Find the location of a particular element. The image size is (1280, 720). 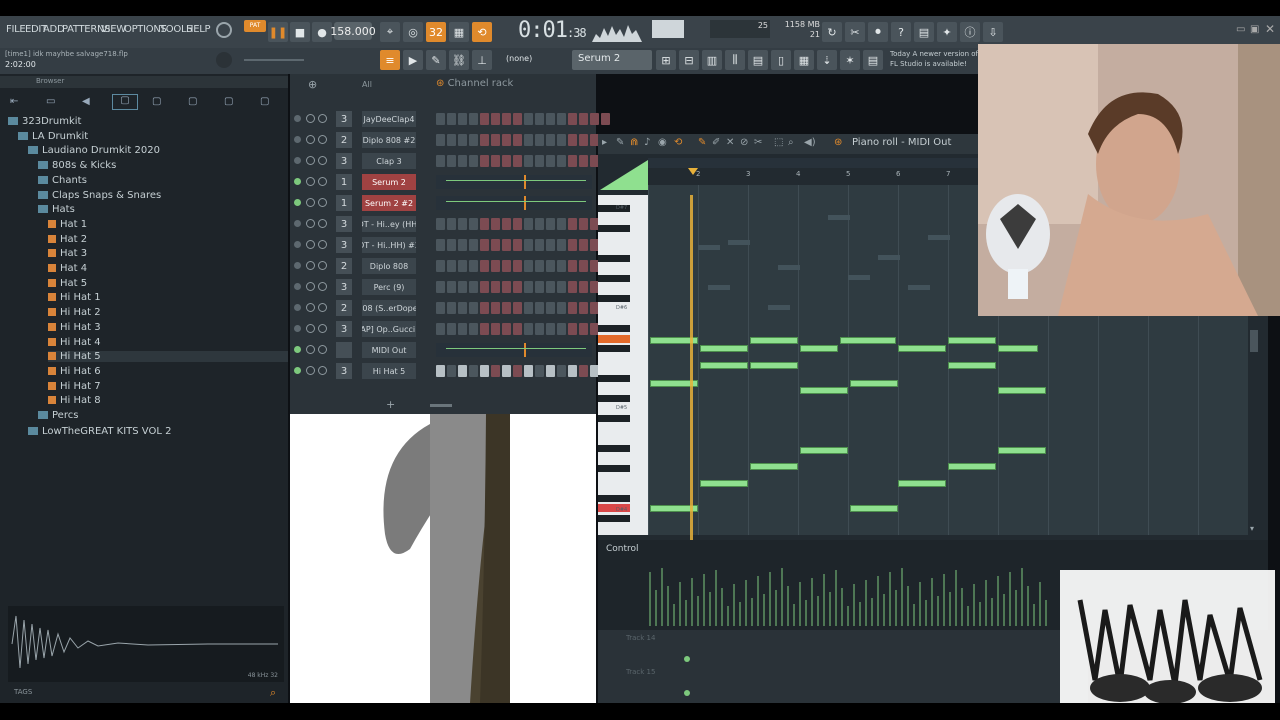

slice-icon: ✂ is located at coordinates (758, 142).